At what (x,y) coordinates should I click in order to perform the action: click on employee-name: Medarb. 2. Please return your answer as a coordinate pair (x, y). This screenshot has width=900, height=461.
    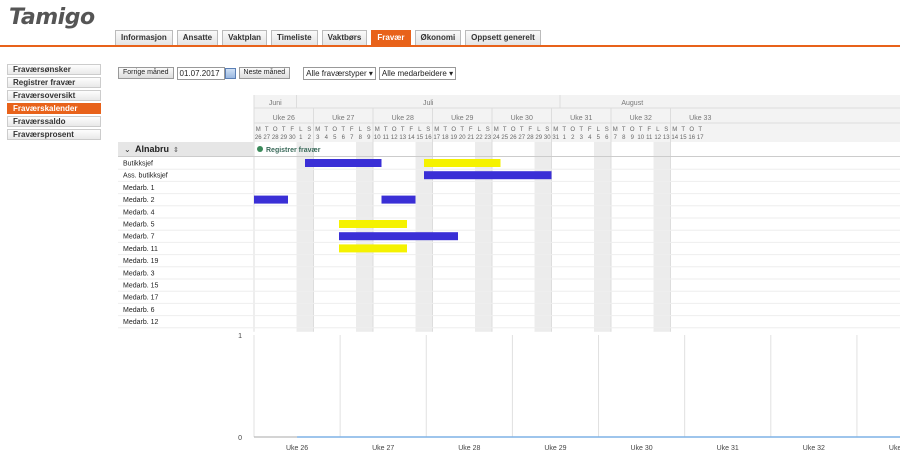
    Looking at the image, I should click on (139, 200).